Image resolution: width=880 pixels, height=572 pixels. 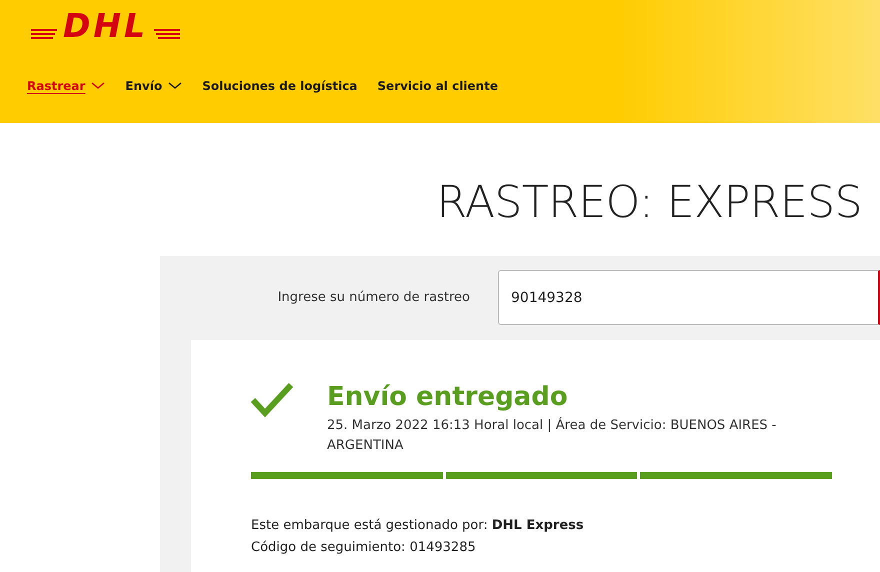 I want to click on page-title: RASTREO: EXPRESS, so click(x=649, y=202).